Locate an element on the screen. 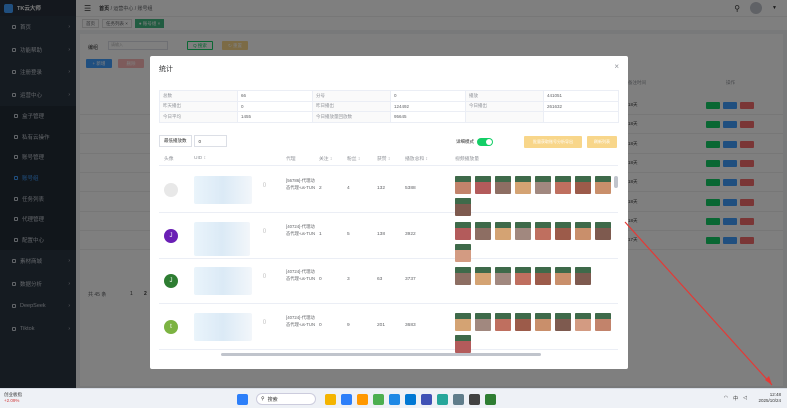 Image resolution: width=787 pixels, height=408 pixels. wifi-icon: ◠ is located at coordinates (726, 398).